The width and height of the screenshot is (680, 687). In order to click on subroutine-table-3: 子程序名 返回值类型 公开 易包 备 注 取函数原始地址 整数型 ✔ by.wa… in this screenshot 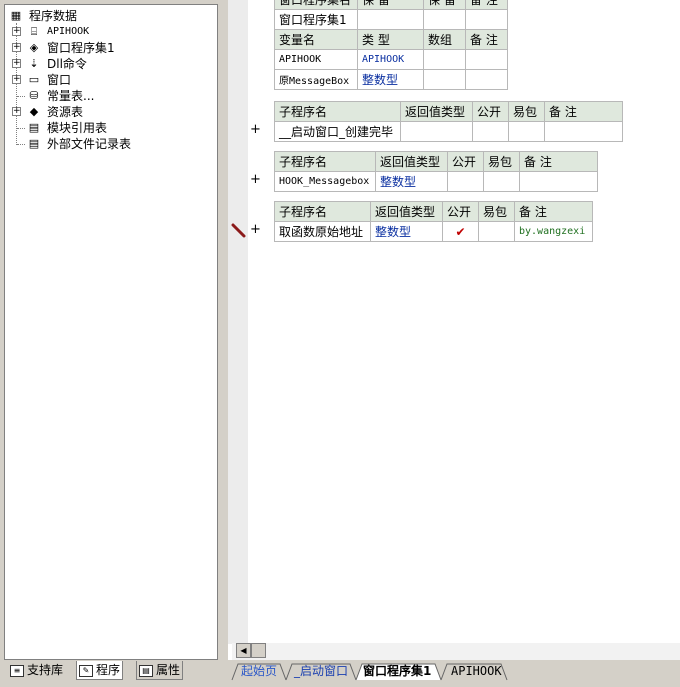, I will do `click(433, 221)`.